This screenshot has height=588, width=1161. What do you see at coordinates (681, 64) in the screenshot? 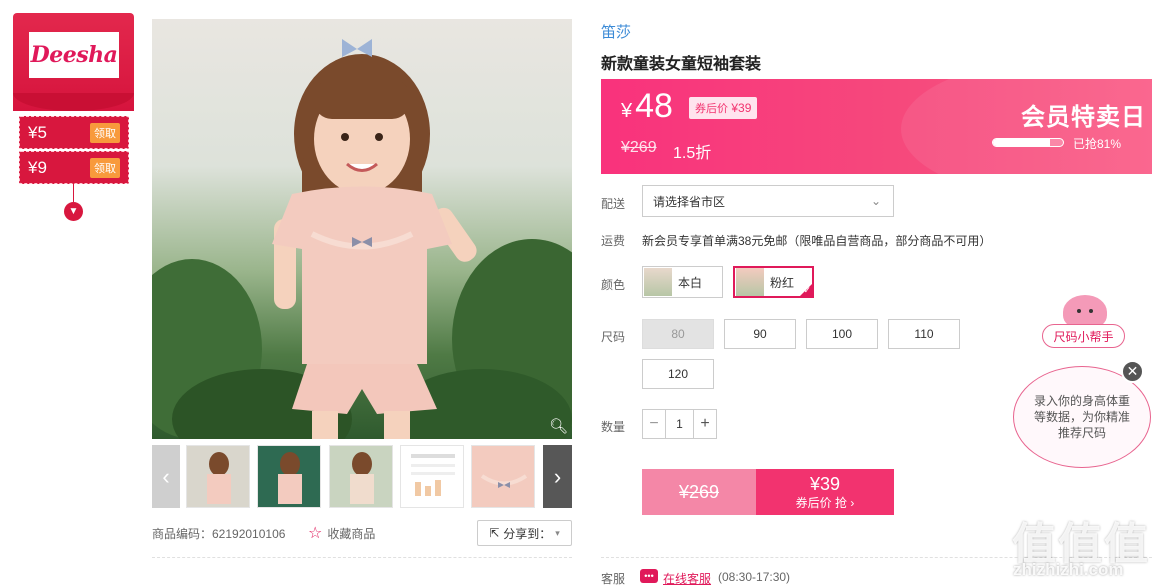
I see `product-title: 新款童装女童短袖套装` at bounding box center [681, 64].